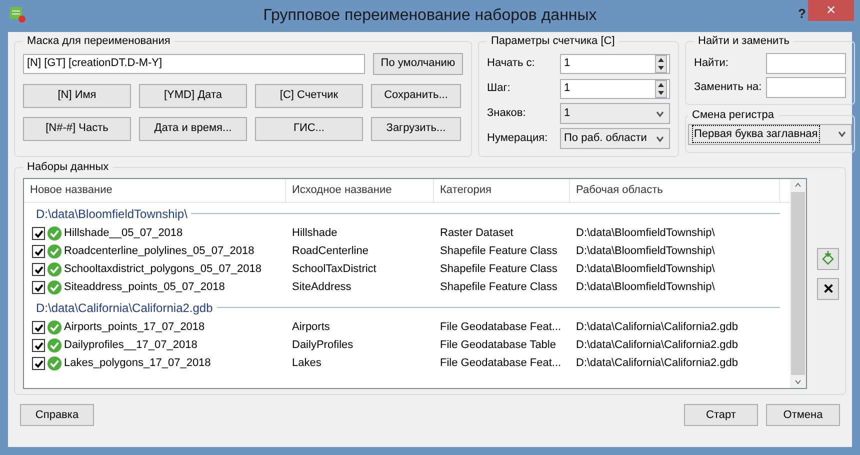  I want to click on group-title: Найти и заменить, so click(743, 41).